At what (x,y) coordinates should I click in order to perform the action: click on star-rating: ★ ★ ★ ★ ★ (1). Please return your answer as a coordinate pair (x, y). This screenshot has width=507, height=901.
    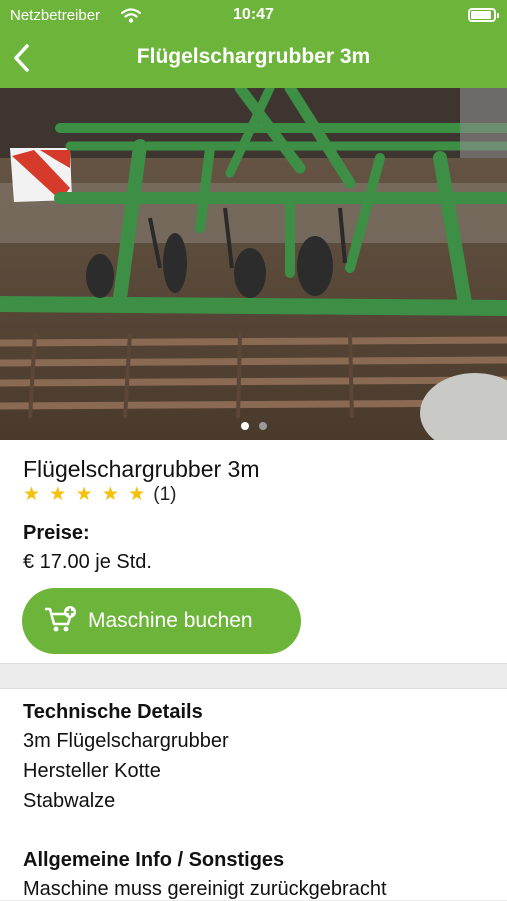
    Looking at the image, I should click on (100, 494).